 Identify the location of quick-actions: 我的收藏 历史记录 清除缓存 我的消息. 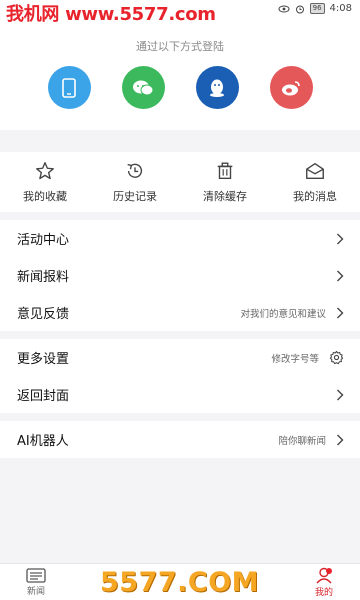
(180, 182).